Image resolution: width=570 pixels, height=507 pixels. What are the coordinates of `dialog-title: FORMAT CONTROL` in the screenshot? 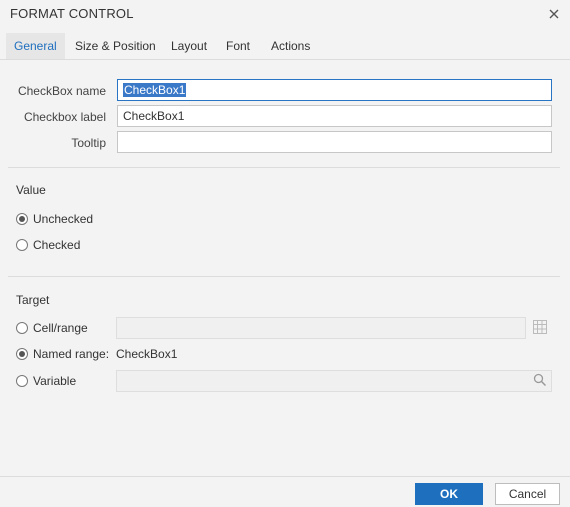 It's located at (72, 13).